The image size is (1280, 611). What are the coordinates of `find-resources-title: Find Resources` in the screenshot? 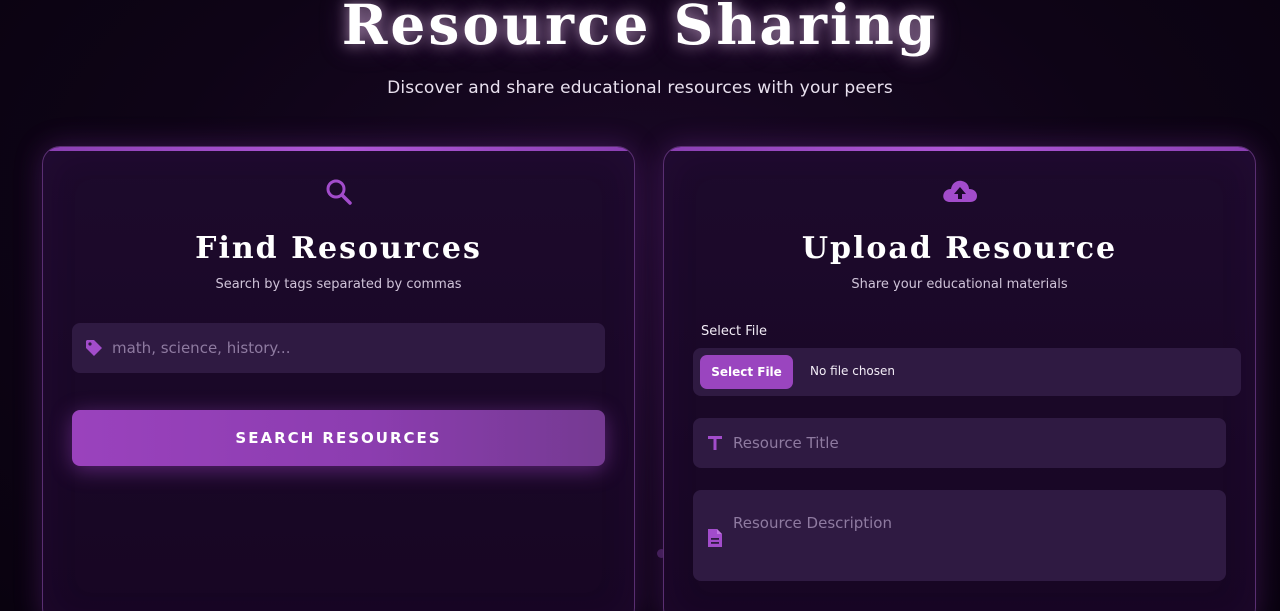 It's located at (338, 248).